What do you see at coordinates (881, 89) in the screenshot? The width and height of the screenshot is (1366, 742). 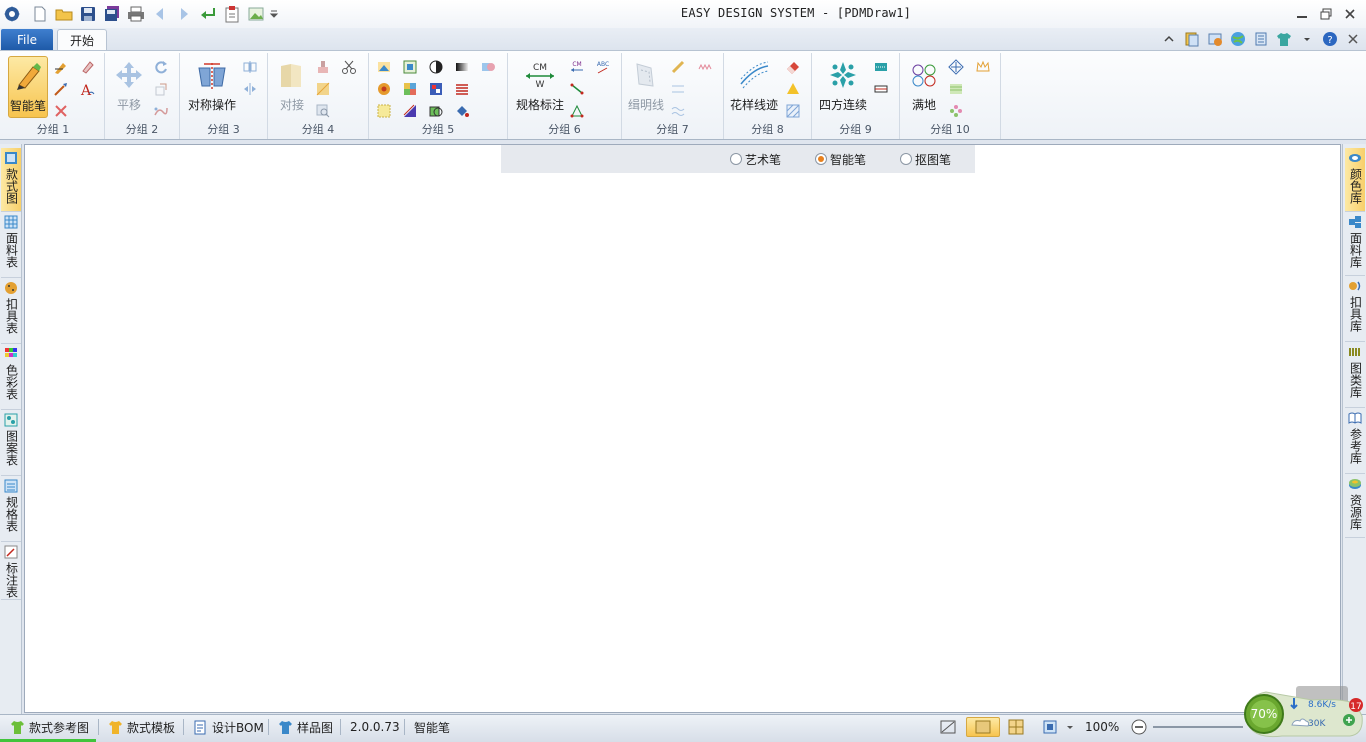 I see `band-pattern-icon` at bounding box center [881, 89].